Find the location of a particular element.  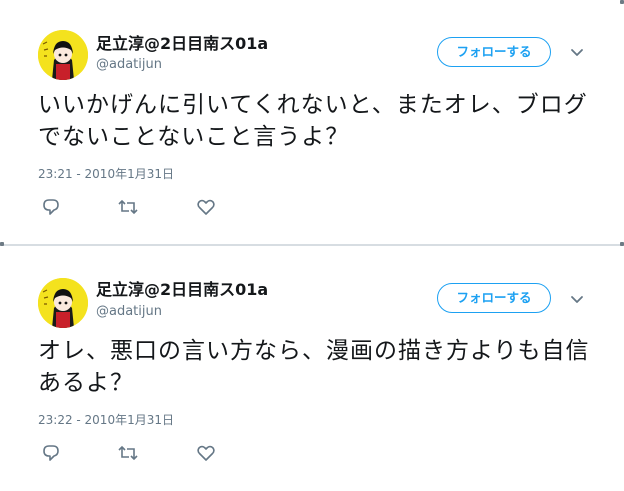

tweet-text: オレ、悪口の言い方なら、漫画の描き方よりも自信あるよ？ is located at coordinates (314, 367).